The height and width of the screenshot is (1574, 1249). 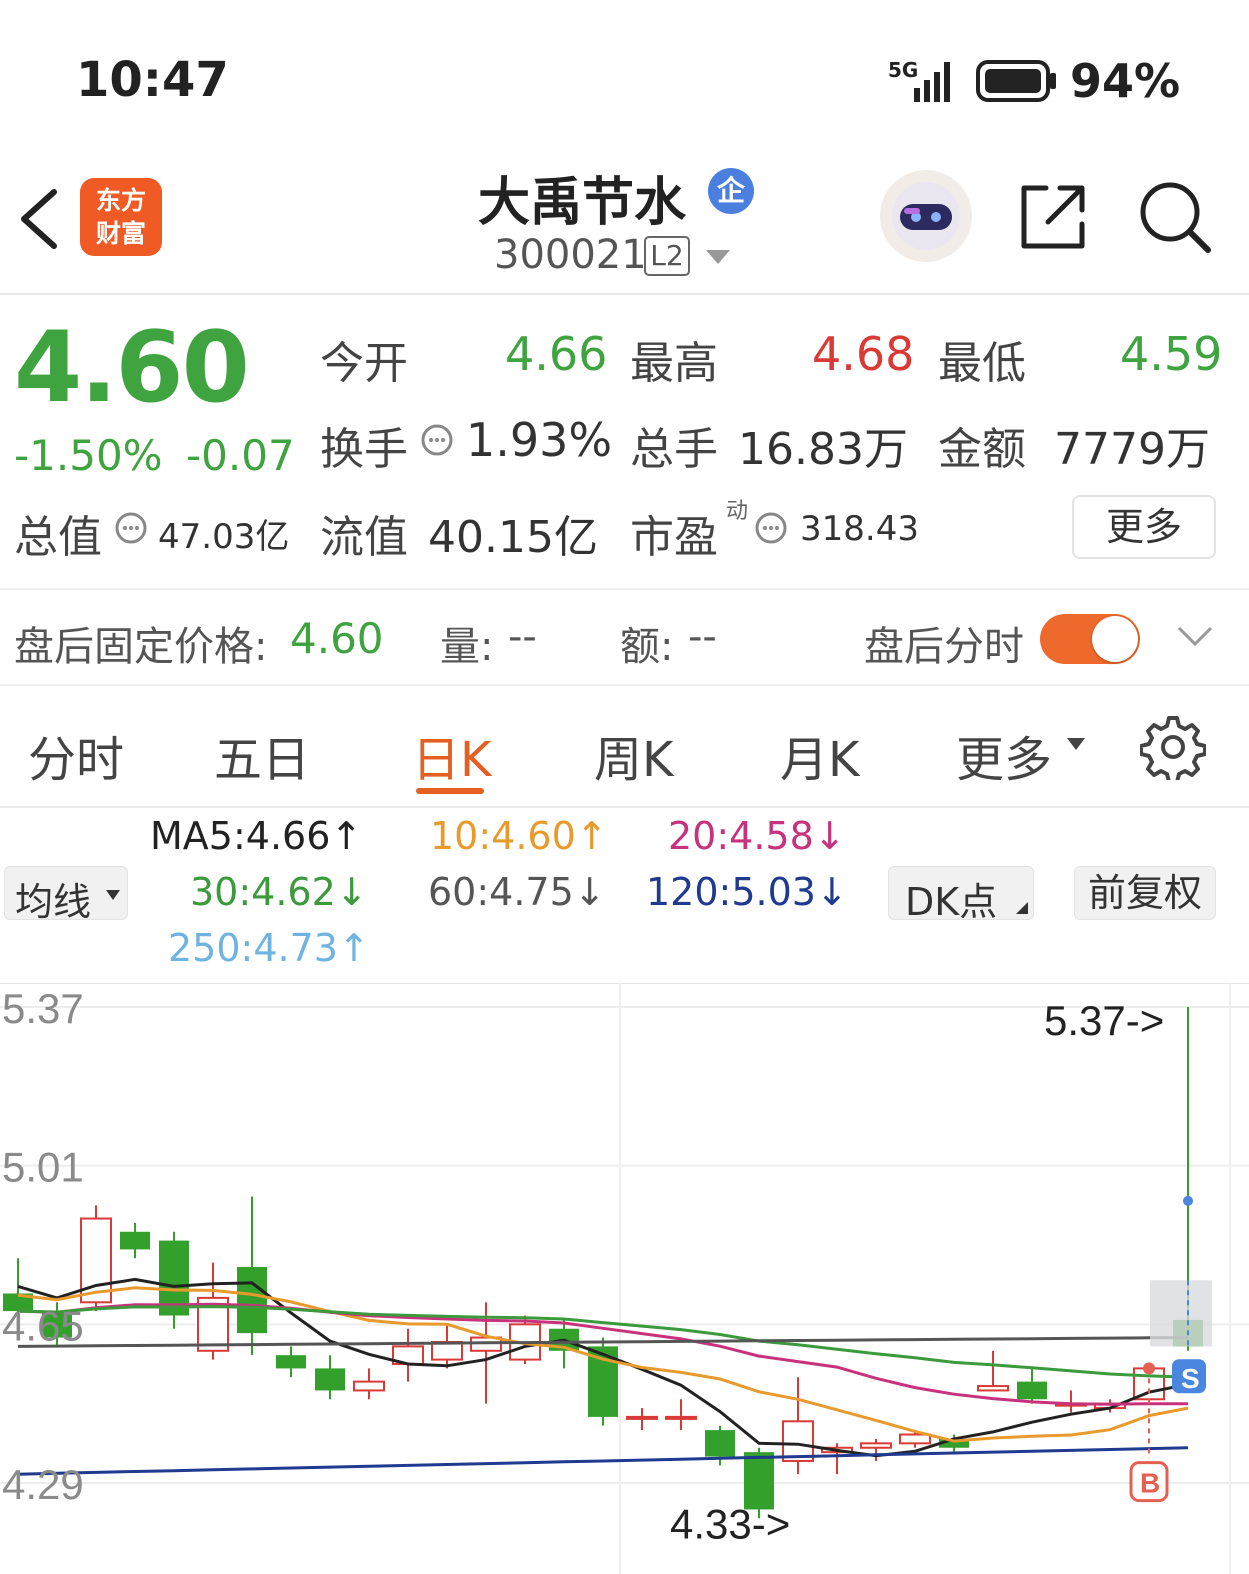 What do you see at coordinates (718, 259) in the screenshot?
I see `dropdown-triangle-icon` at bounding box center [718, 259].